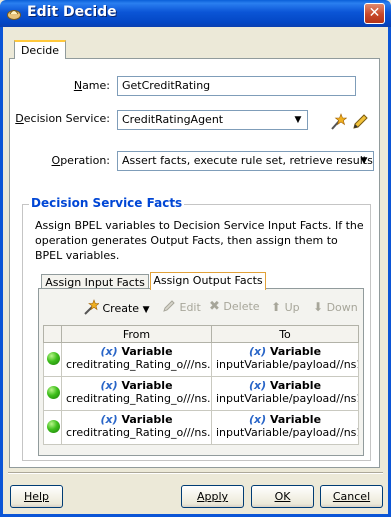  Describe the element at coordinates (285, 334) in the screenshot. I see `column-header-to: To` at that location.